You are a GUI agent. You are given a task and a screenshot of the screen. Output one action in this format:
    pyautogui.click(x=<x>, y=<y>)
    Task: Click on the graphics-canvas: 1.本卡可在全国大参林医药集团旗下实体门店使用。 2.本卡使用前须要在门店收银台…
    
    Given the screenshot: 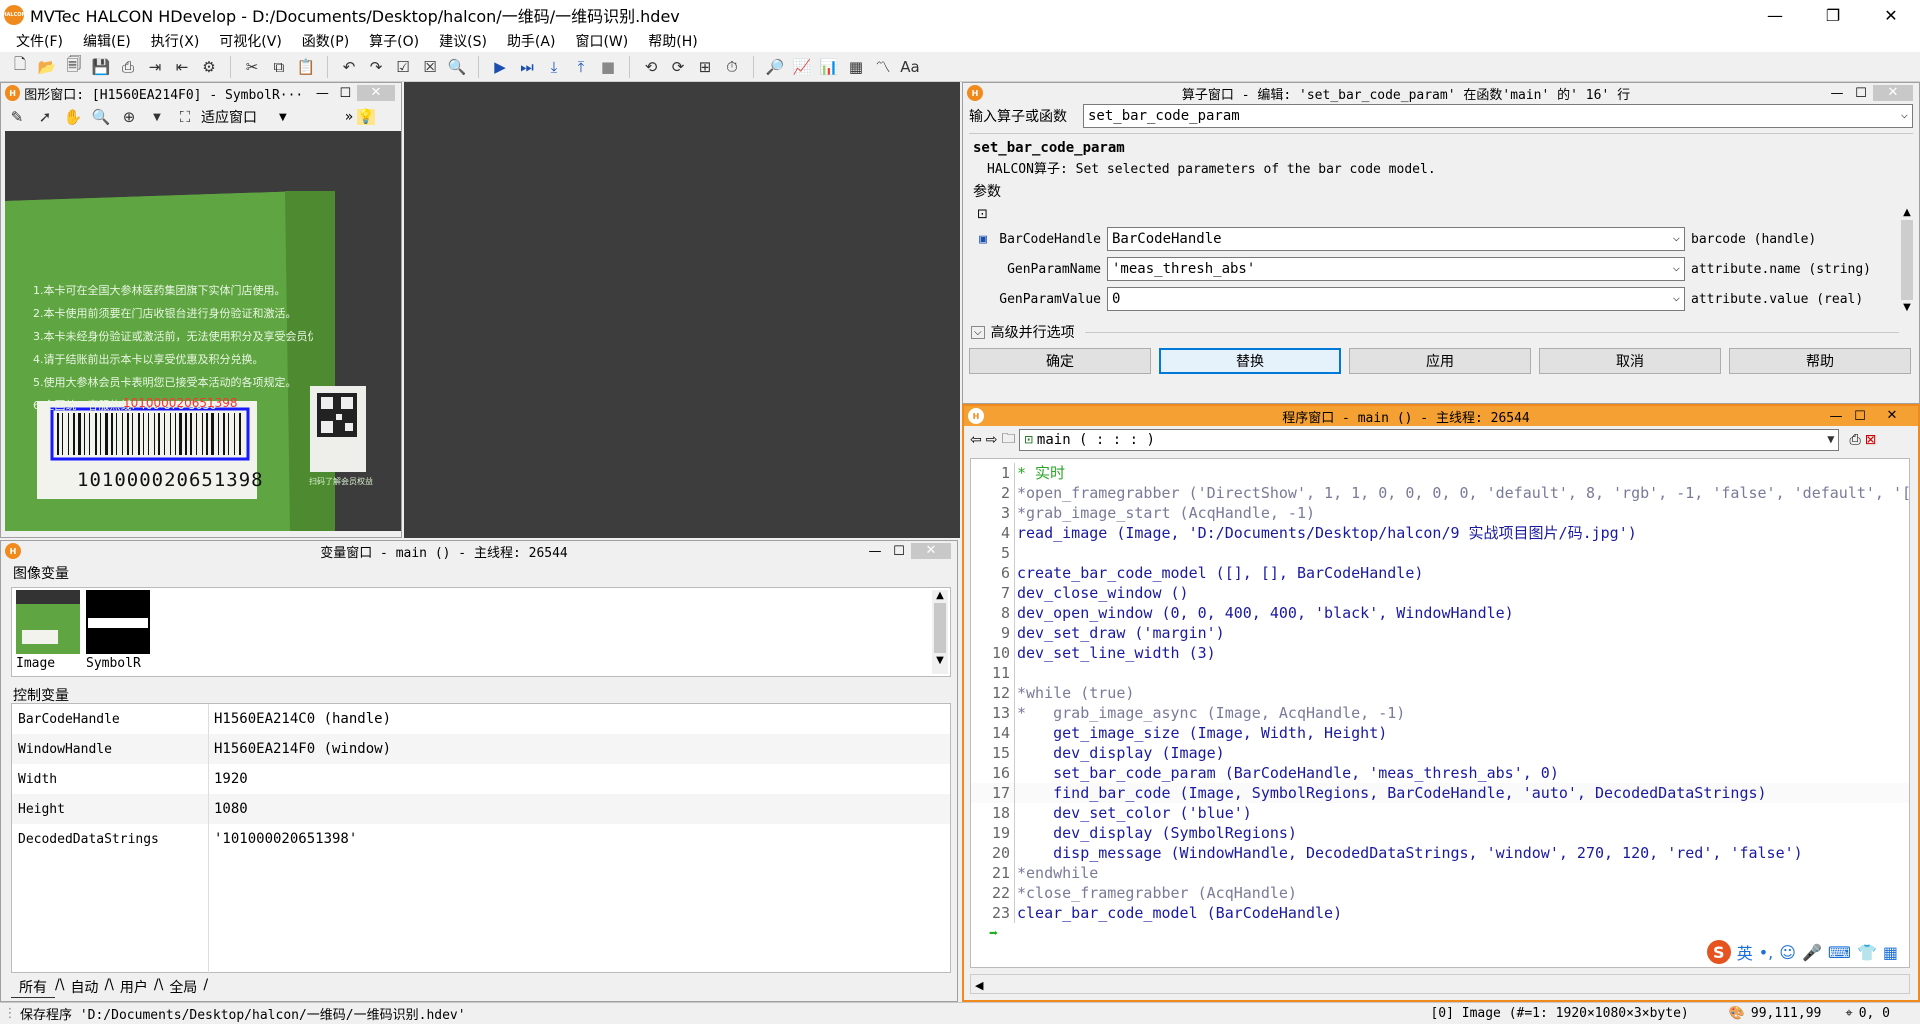 What is the action you would take?
    pyautogui.click(x=203, y=331)
    